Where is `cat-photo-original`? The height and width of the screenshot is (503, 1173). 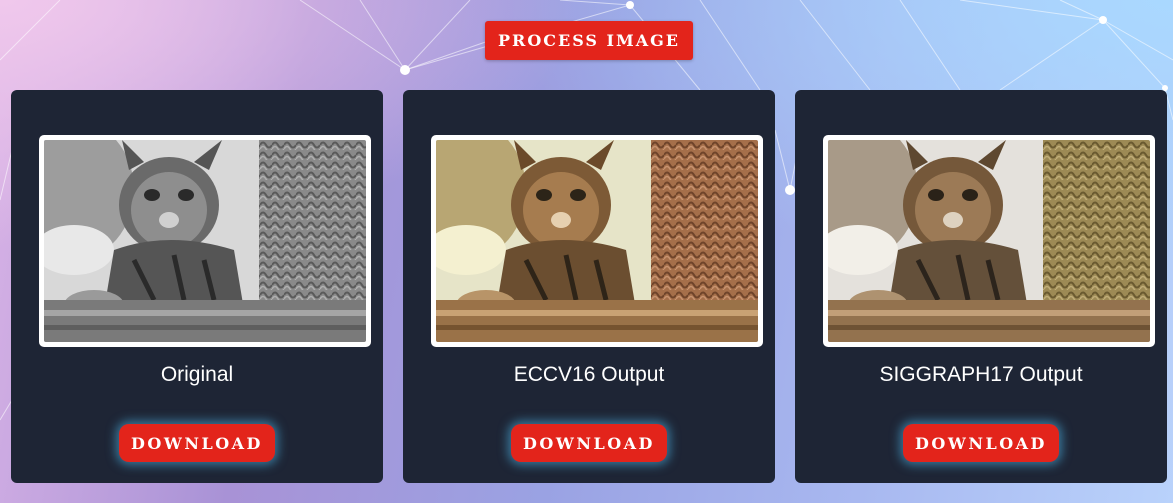
cat-photo-original is located at coordinates (205, 241).